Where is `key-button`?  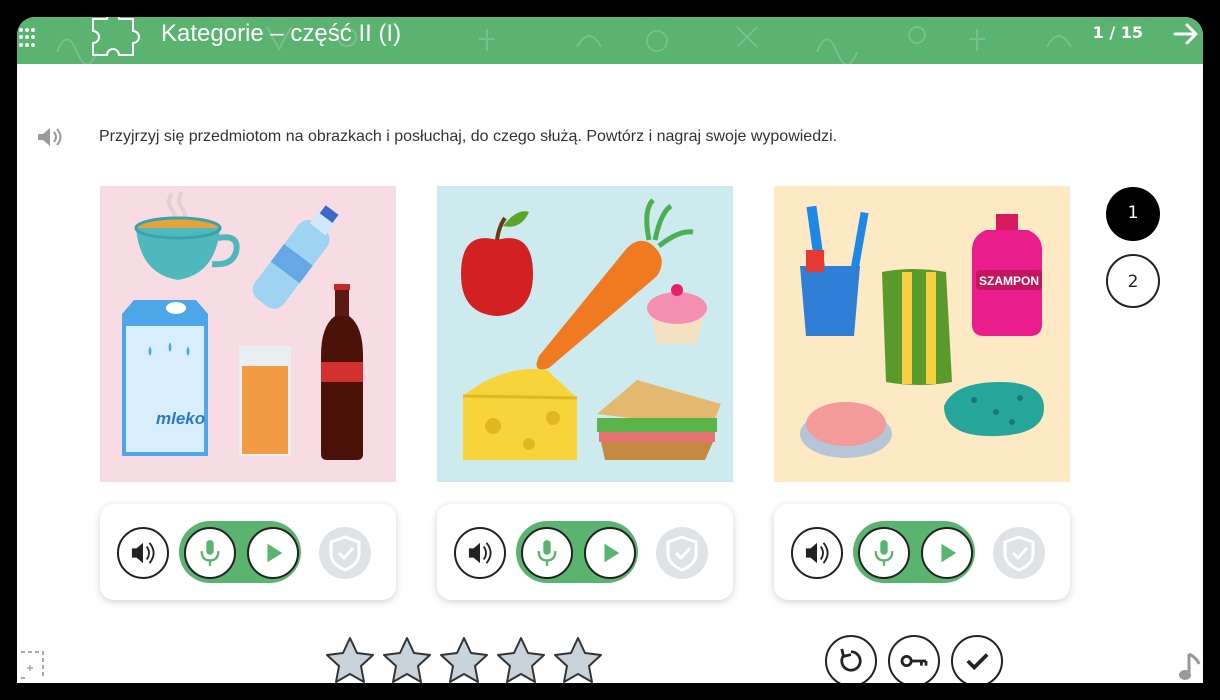 key-button is located at coordinates (914, 659).